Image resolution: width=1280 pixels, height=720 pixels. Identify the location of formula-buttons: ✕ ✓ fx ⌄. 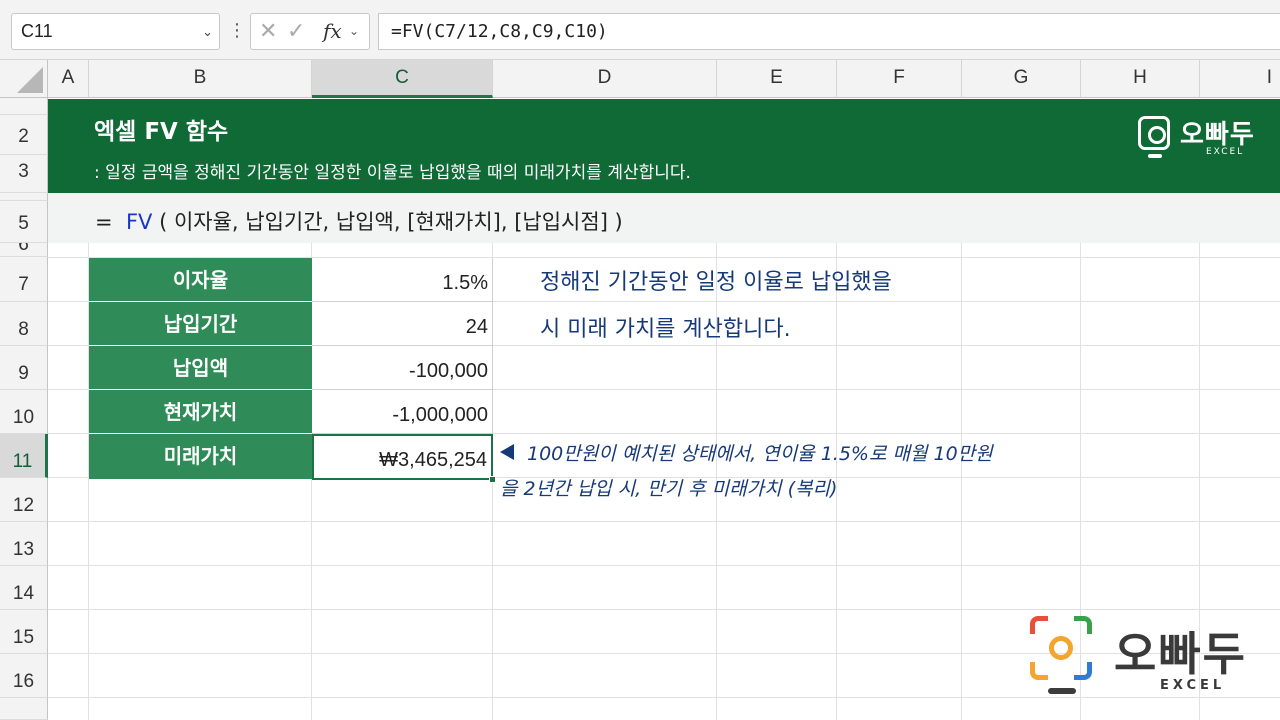
(310, 31).